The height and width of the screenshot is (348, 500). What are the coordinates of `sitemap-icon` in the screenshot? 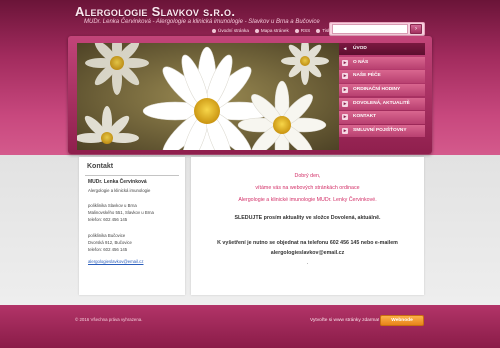 It's located at (256, 30).